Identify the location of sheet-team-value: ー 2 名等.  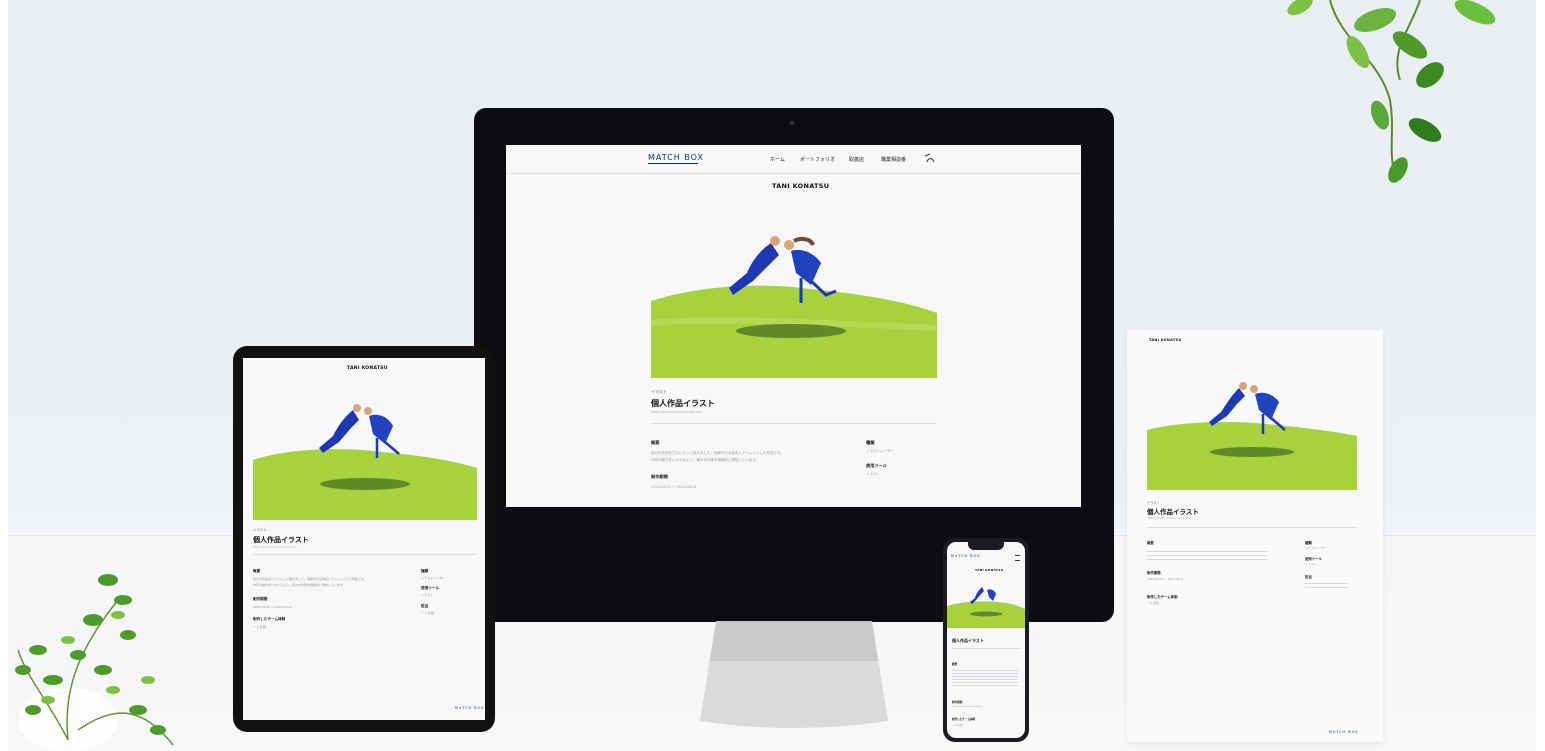
(1153, 603).